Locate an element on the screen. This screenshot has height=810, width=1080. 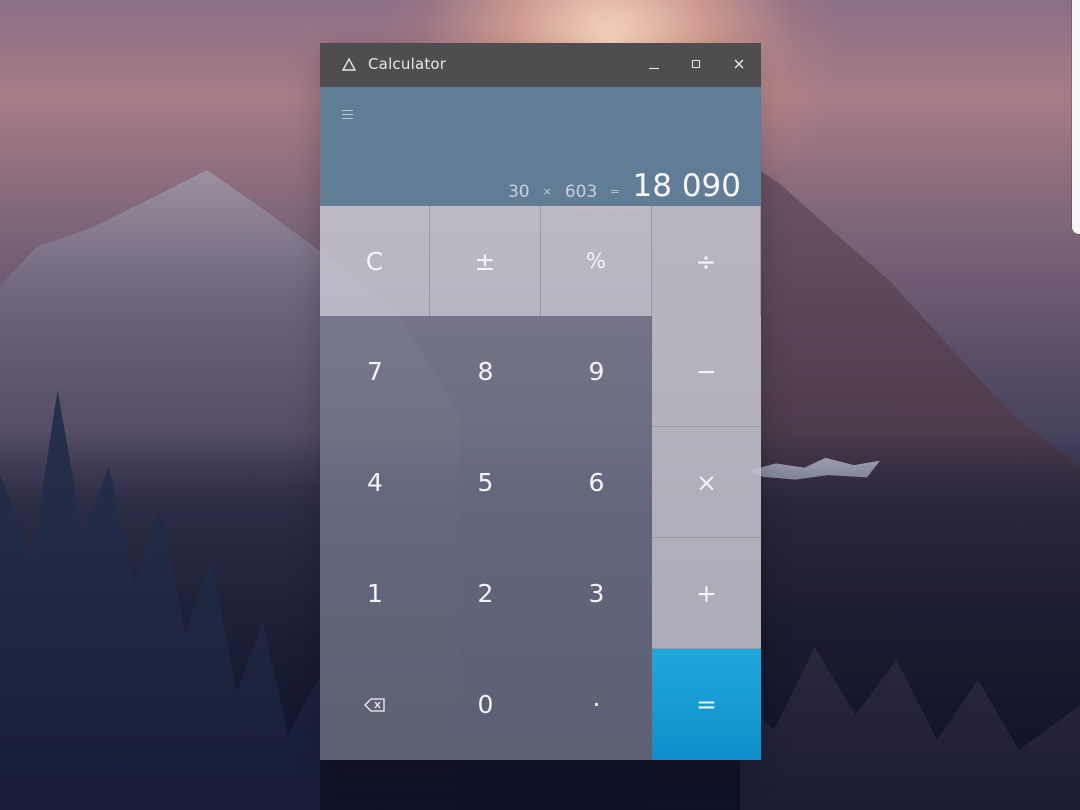
nine-button: 9 is located at coordinates (596, 371).